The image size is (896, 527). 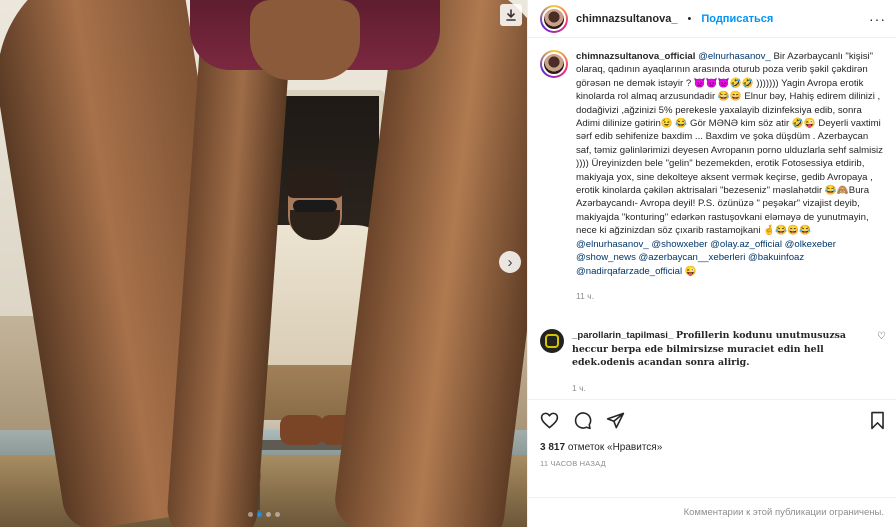 I want to click on more-options-icon: ···, so click(x=877, y=19).